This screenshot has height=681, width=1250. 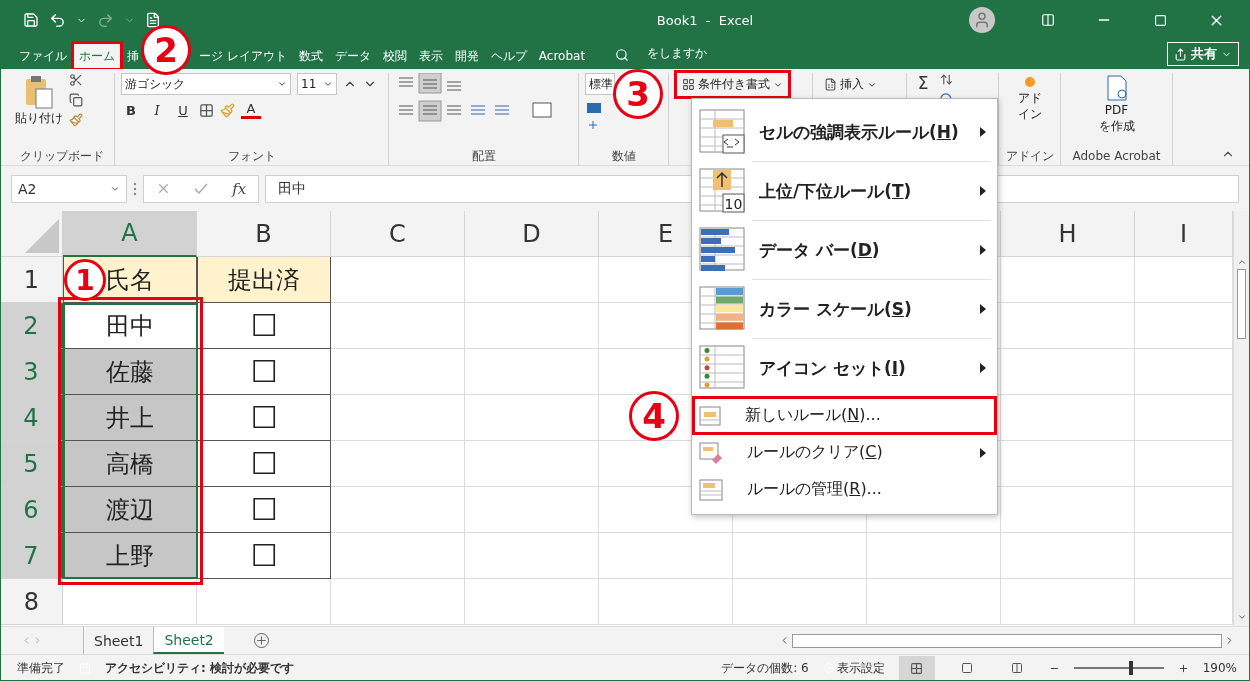 I want to click on group-label: 数値, so click(x=623, y=156).